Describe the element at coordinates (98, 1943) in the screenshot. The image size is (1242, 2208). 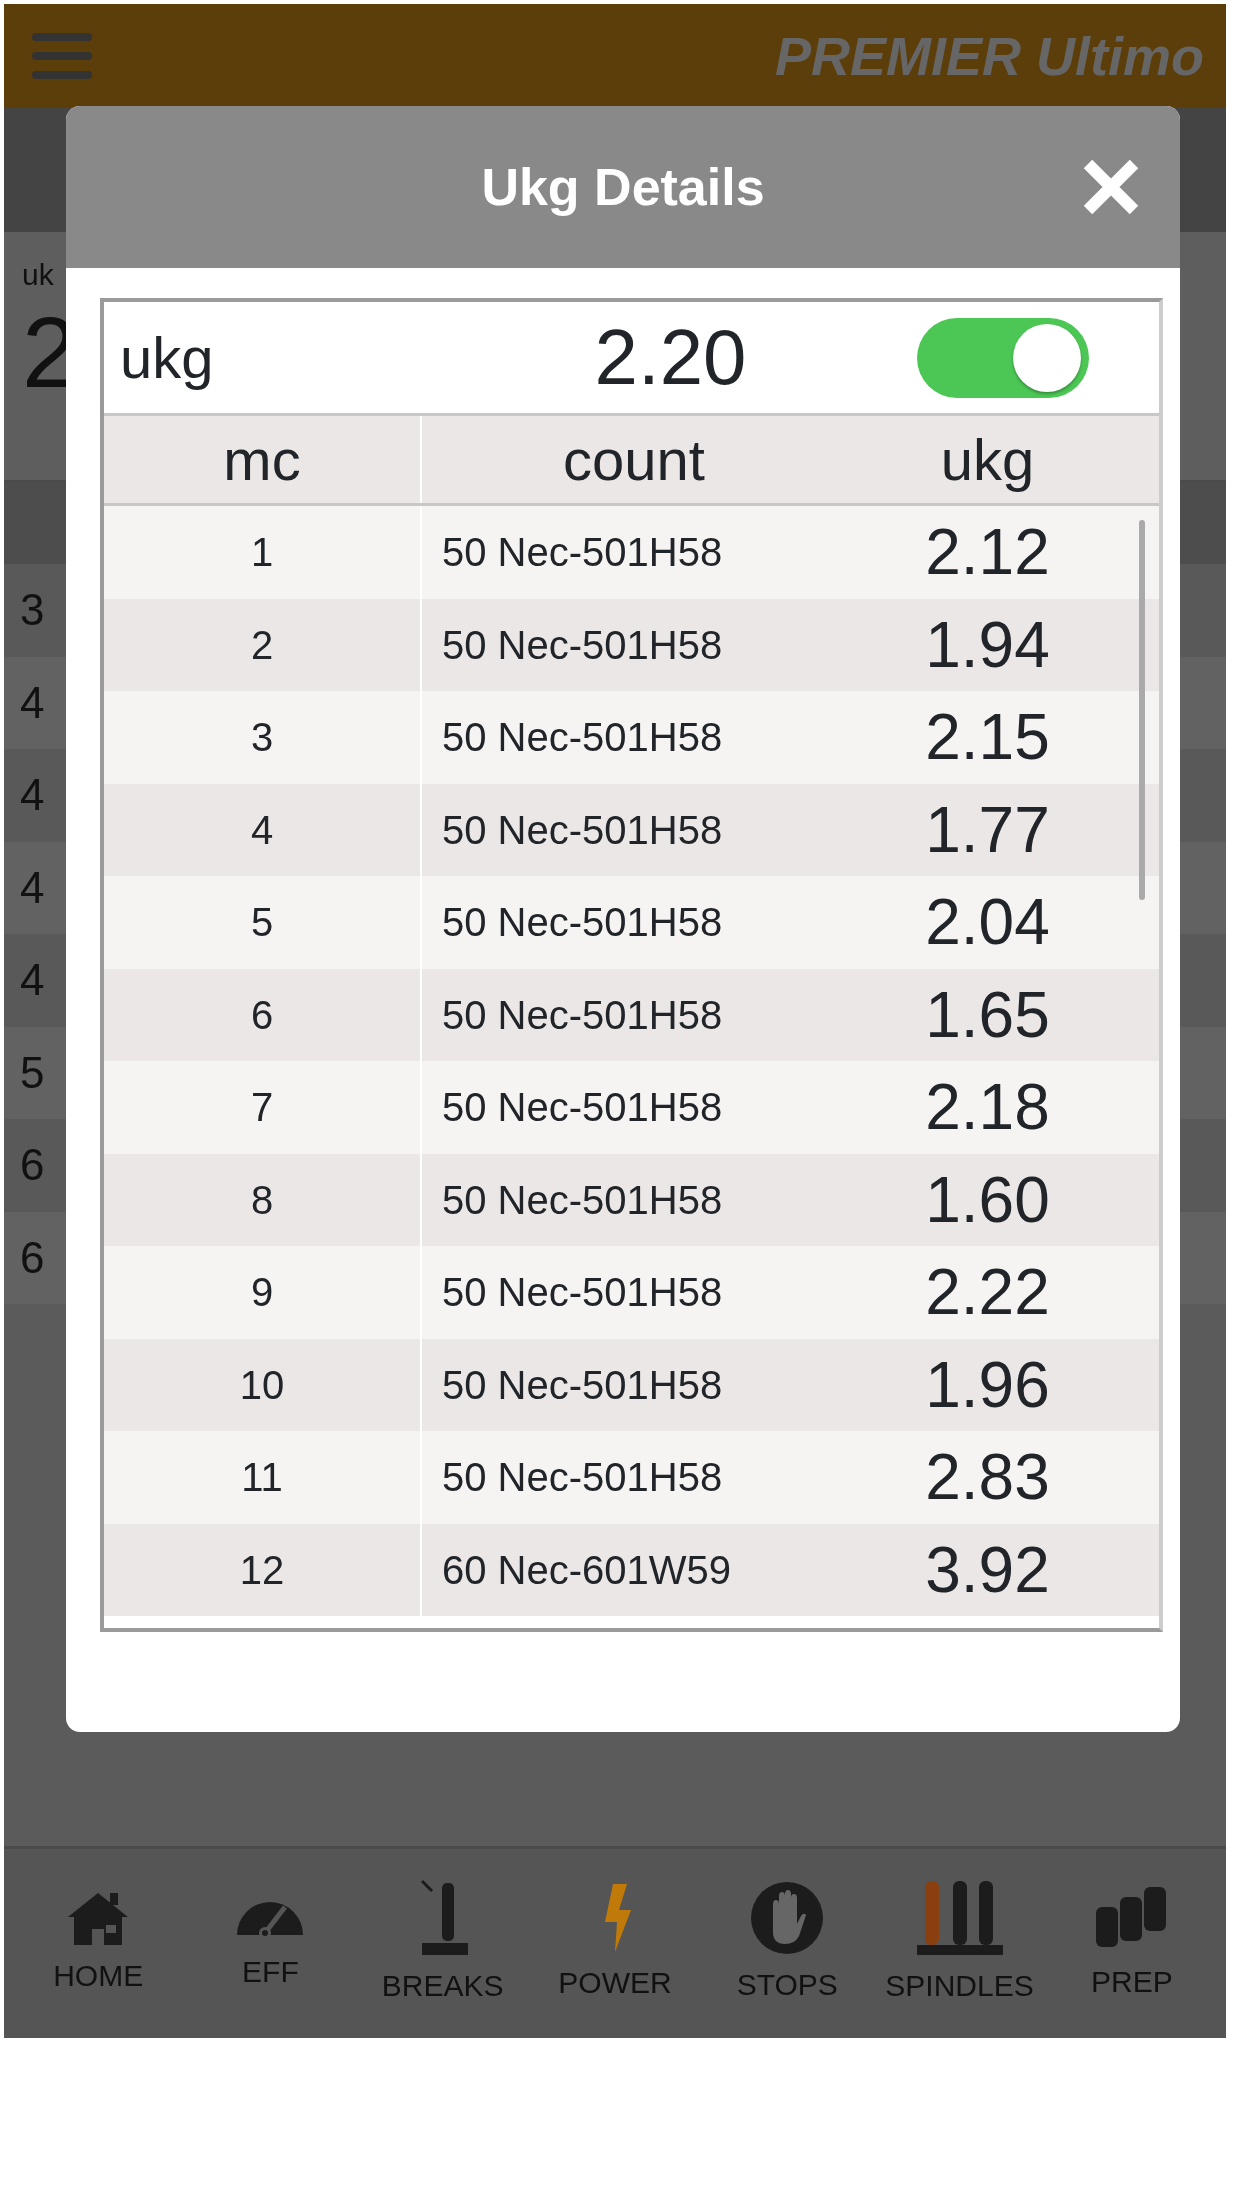
I see `nav-tab: HOME` at that location.